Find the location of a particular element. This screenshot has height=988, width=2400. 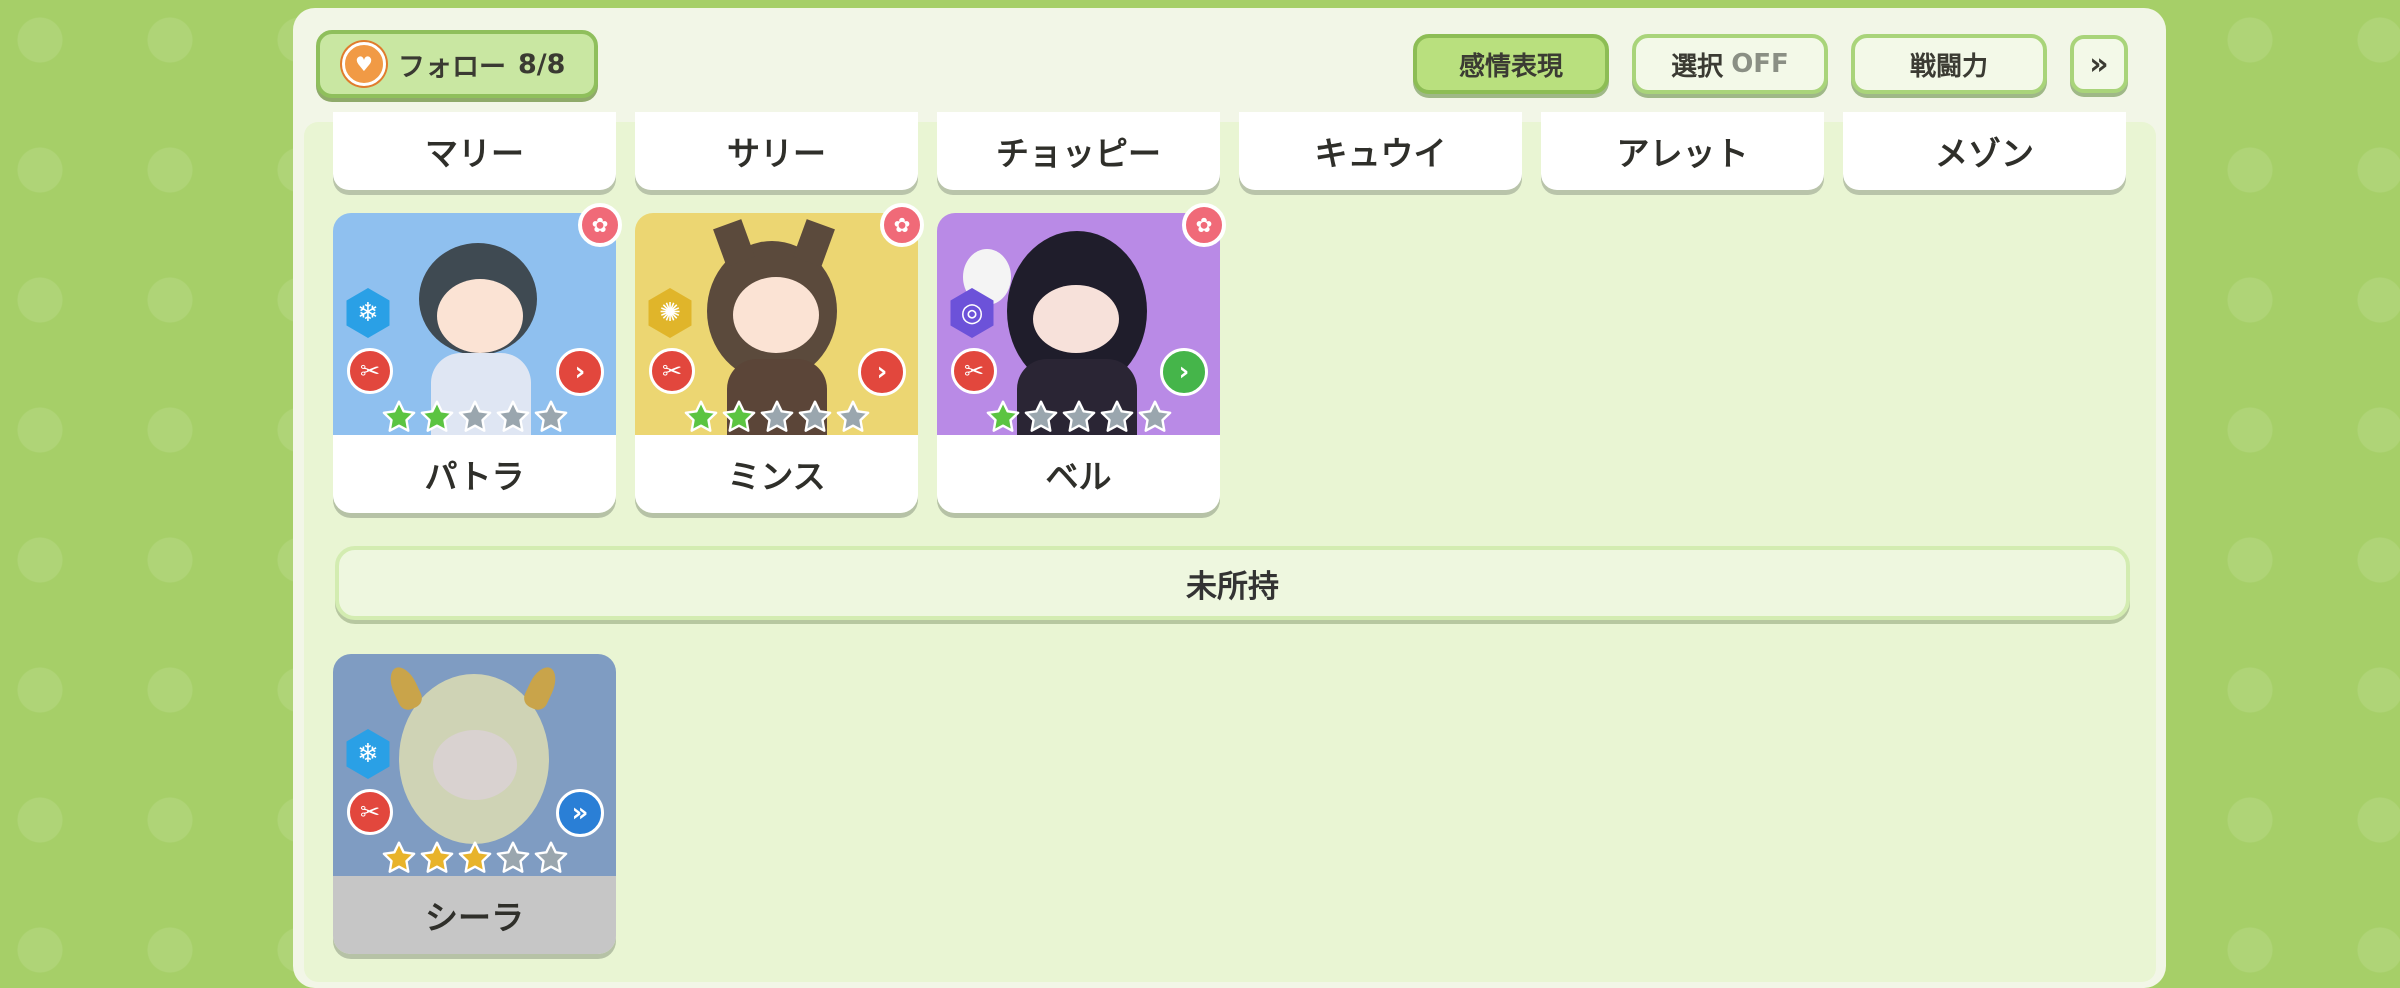

character-card-bell: ◎ ✂ › ✿ ベル is located at coordinates (1081, 358).